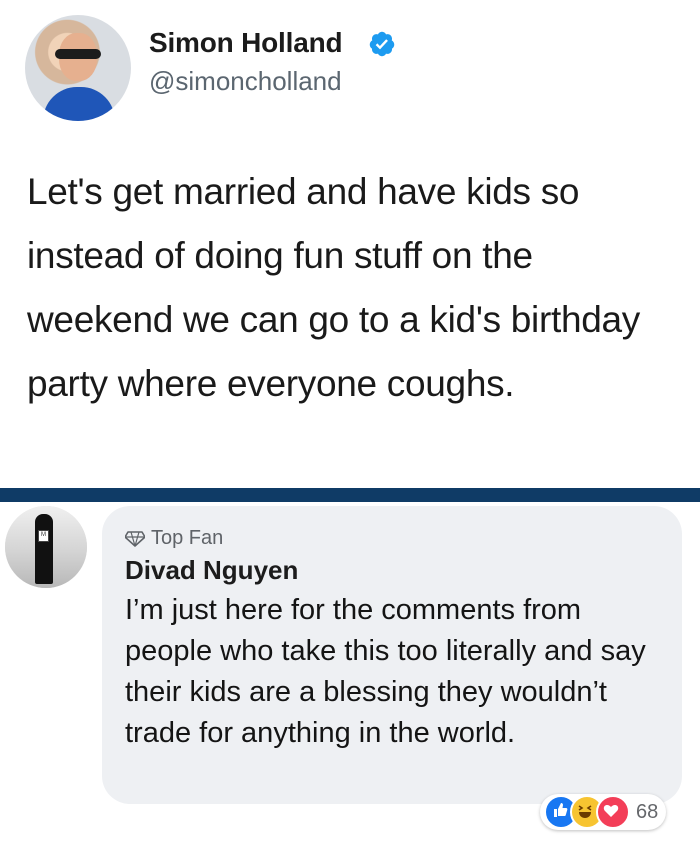 This screenshot has width=700, height=852. Describe the element at coordinates (350, 495) in the screenshot. I see `section-divider` at that location.